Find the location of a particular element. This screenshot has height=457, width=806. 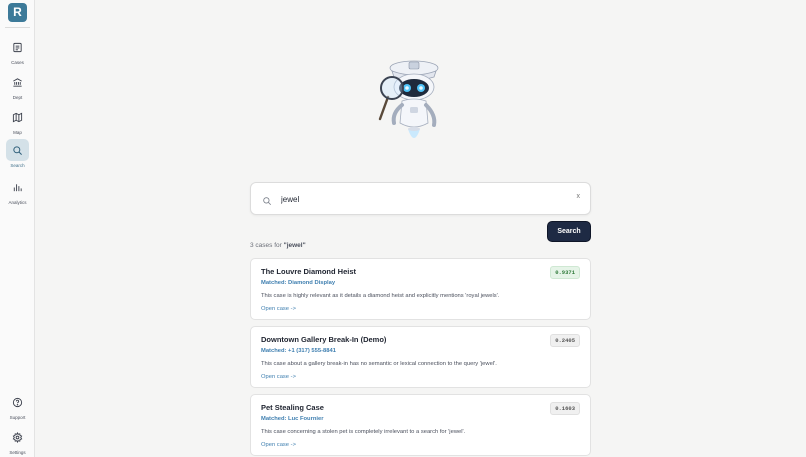

divider is located at coordinates (17, 27).